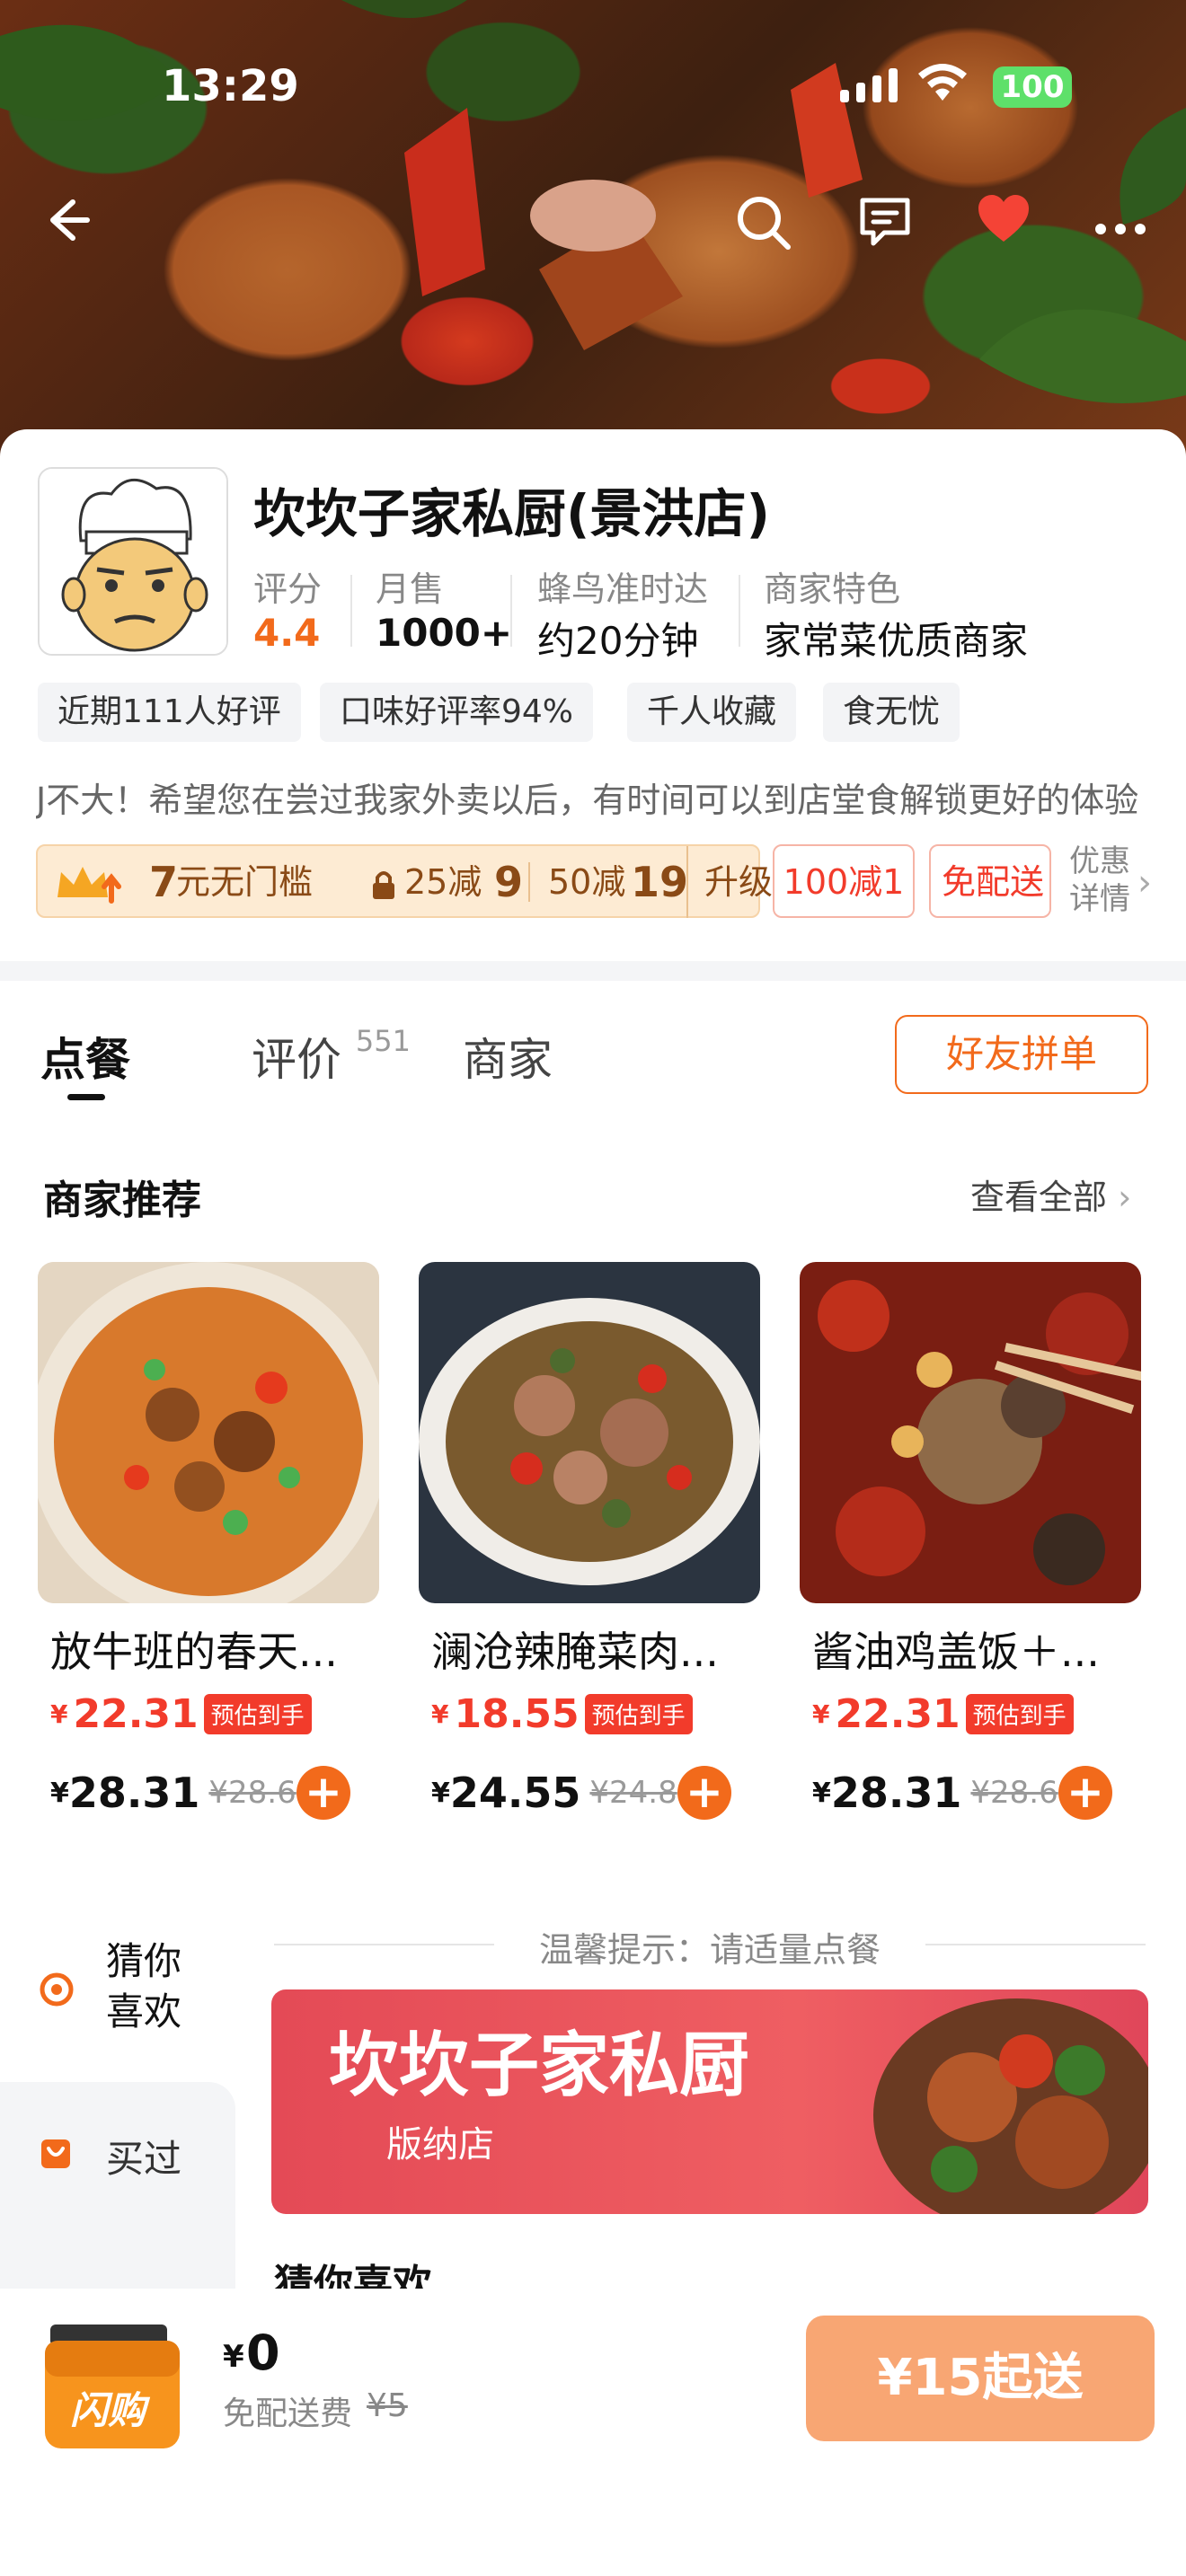 This screenshot has width=1186, height=2576. Describe the element at coordinates (990, 881) in the screenshot. I see `free-delivery-badge: 免配送` at that location.